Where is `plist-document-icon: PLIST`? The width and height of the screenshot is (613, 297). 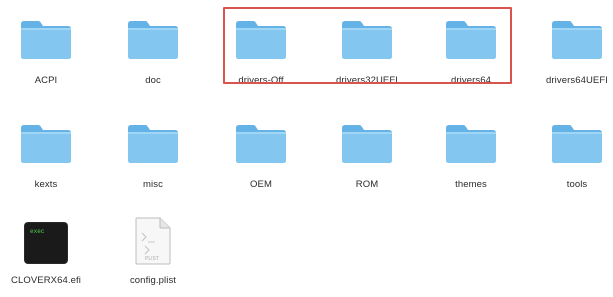
plist-document-icon: PLIST is located at coordinates (153, 239).